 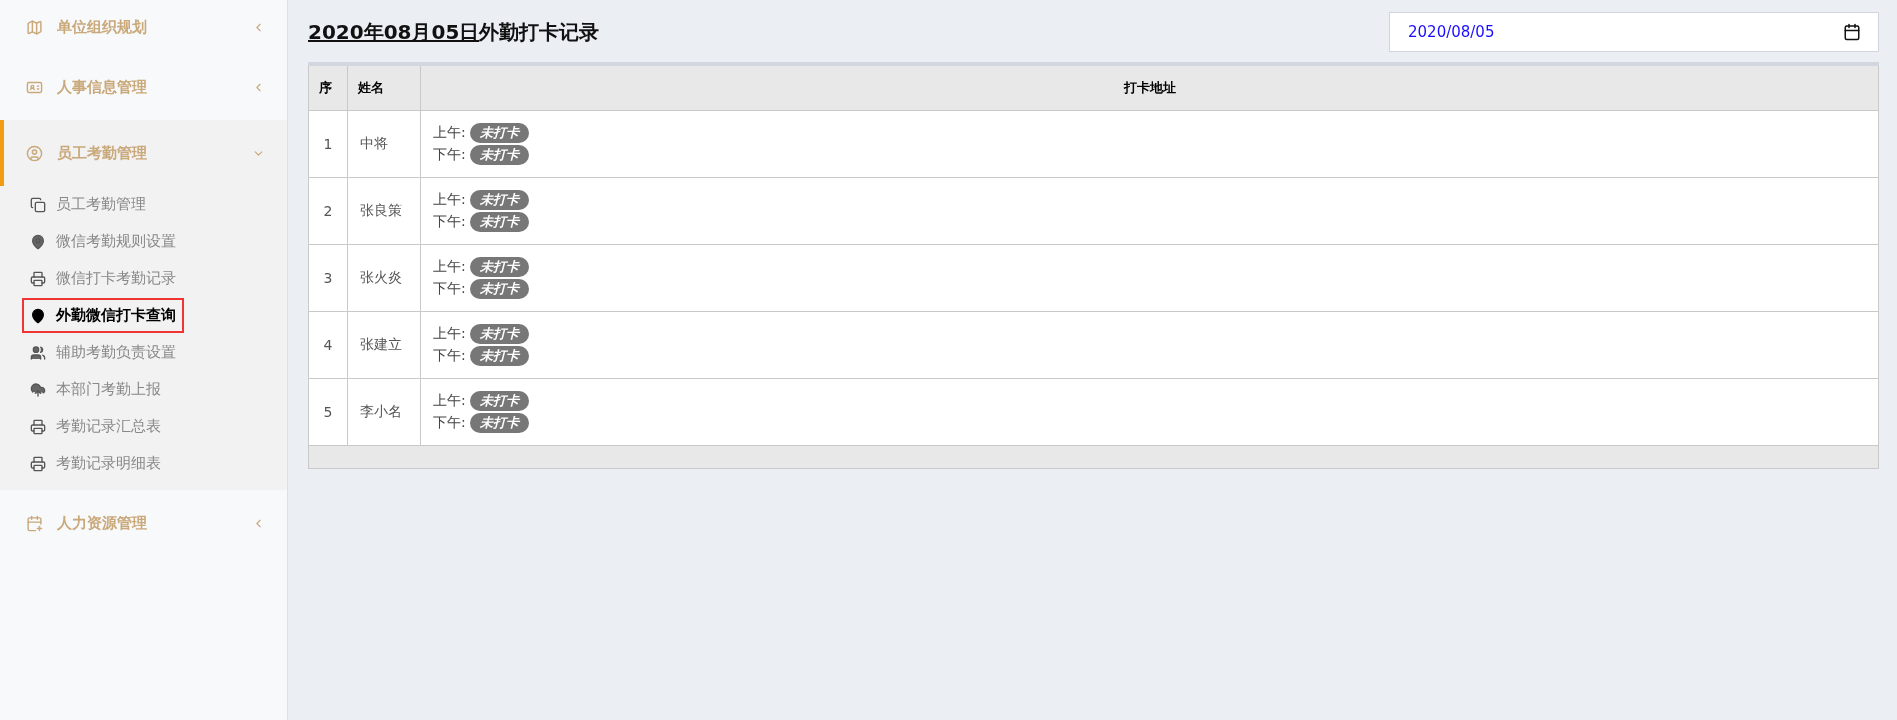 What do you see at coordinates (143, 153) in the screenshot?
I see `menu-group: 员工考勤管理` at bounding box center [143, 153].